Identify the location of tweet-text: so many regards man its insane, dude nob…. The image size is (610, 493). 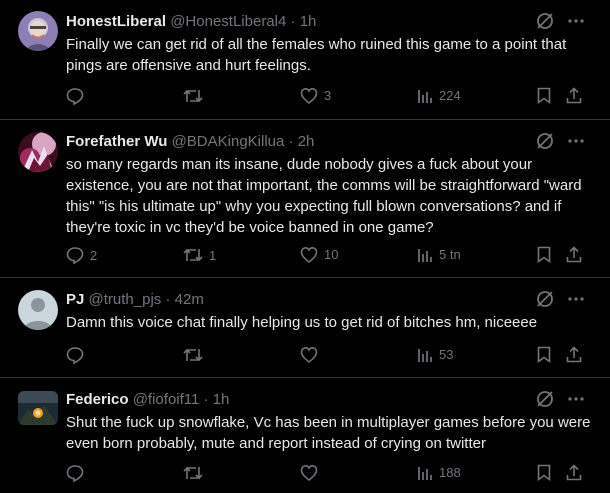
(324, 196).